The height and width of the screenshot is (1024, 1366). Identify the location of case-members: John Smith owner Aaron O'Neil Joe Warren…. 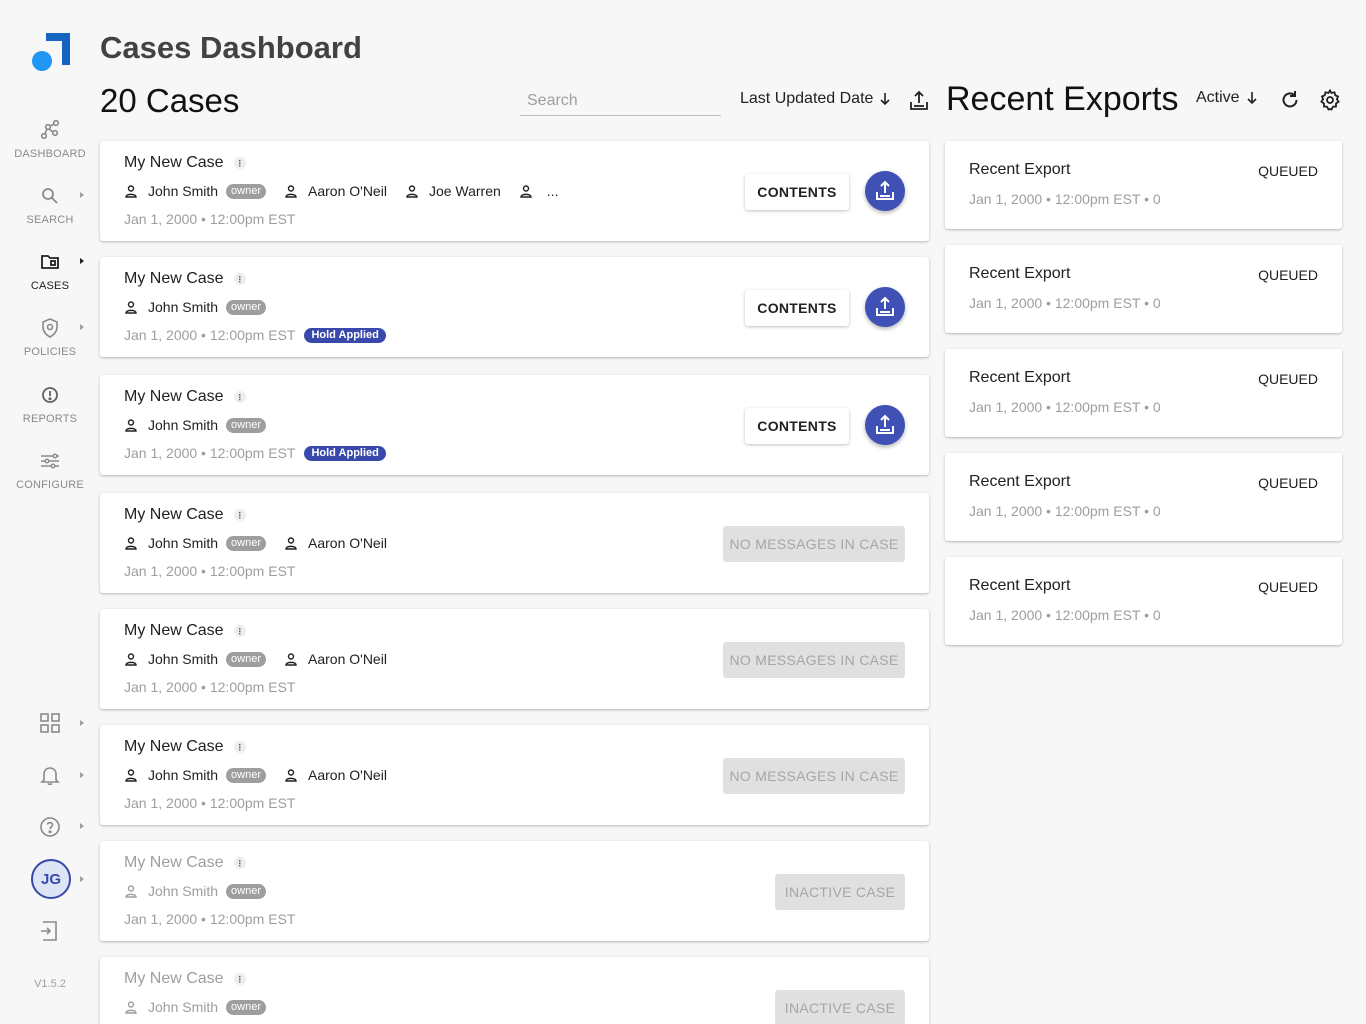
(350, 191).